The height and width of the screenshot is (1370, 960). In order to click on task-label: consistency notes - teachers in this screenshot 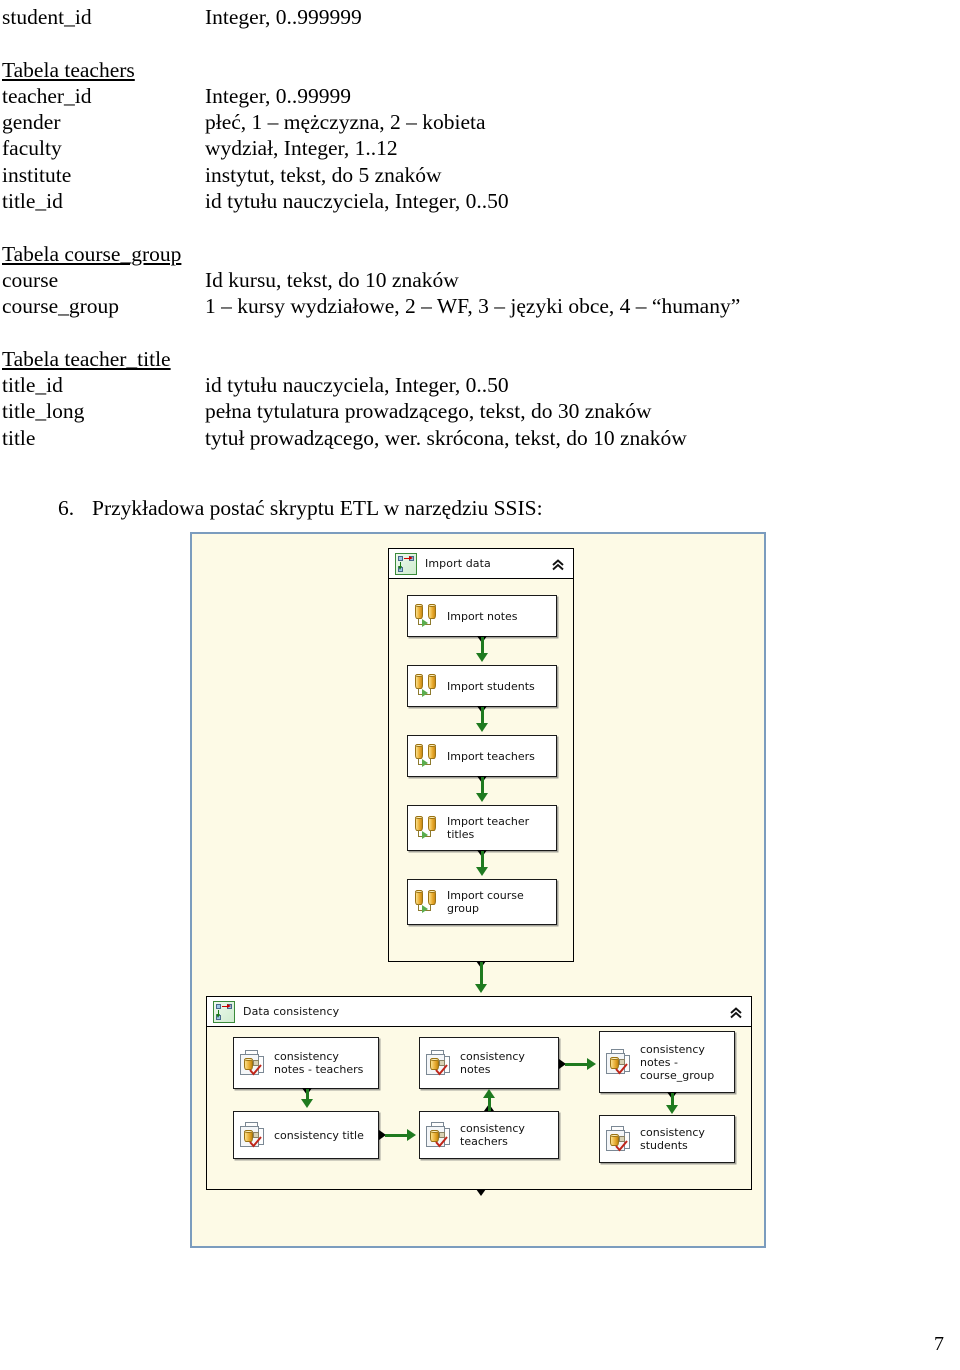, I will do `click(319, 1063)`.